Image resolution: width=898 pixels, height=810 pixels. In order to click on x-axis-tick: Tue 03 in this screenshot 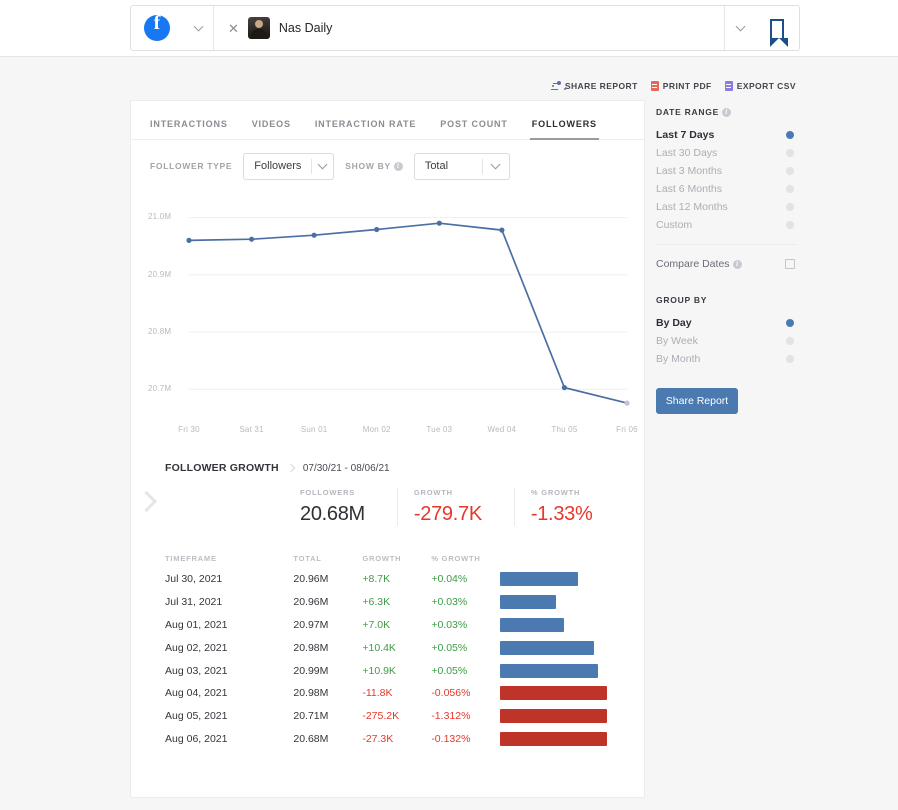, I will do `click(439, 429)`.